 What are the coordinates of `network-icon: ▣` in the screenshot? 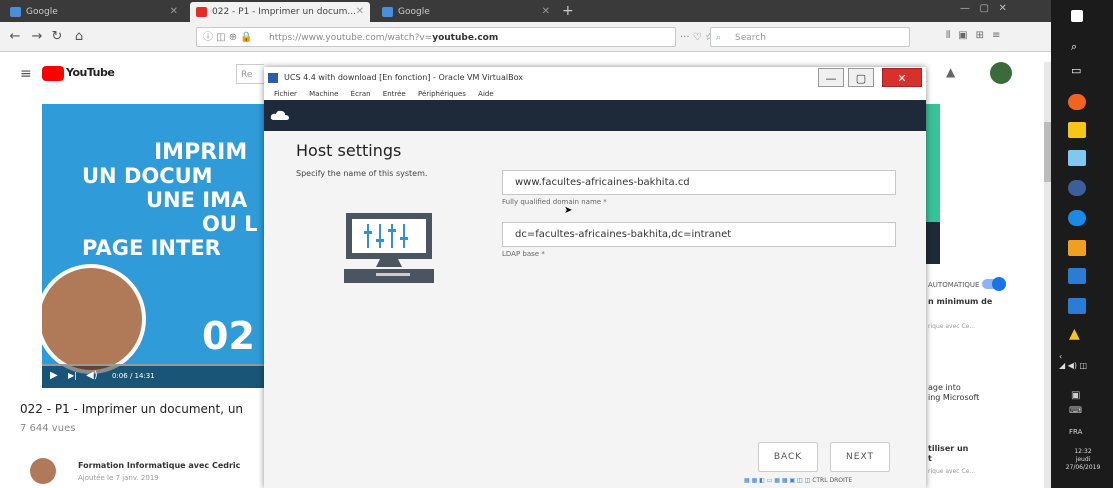 It's located at (1075, 395).